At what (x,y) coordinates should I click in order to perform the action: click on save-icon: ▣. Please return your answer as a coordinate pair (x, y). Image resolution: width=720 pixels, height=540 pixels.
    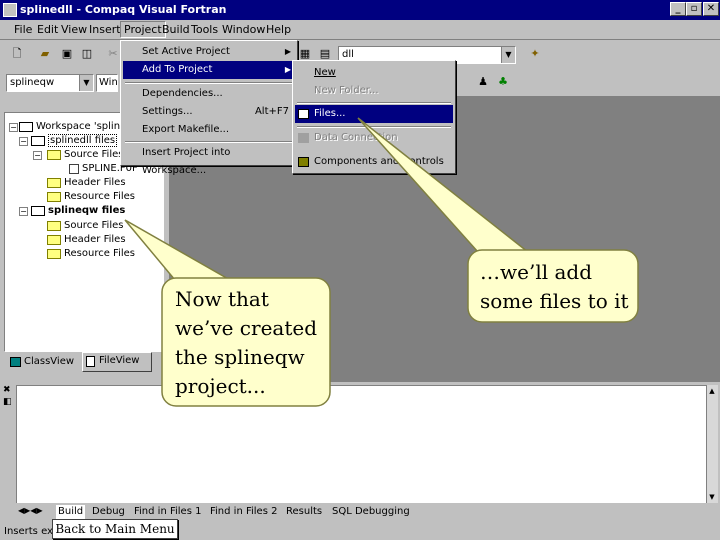
    Looking at the image, I should click on (67, 54).